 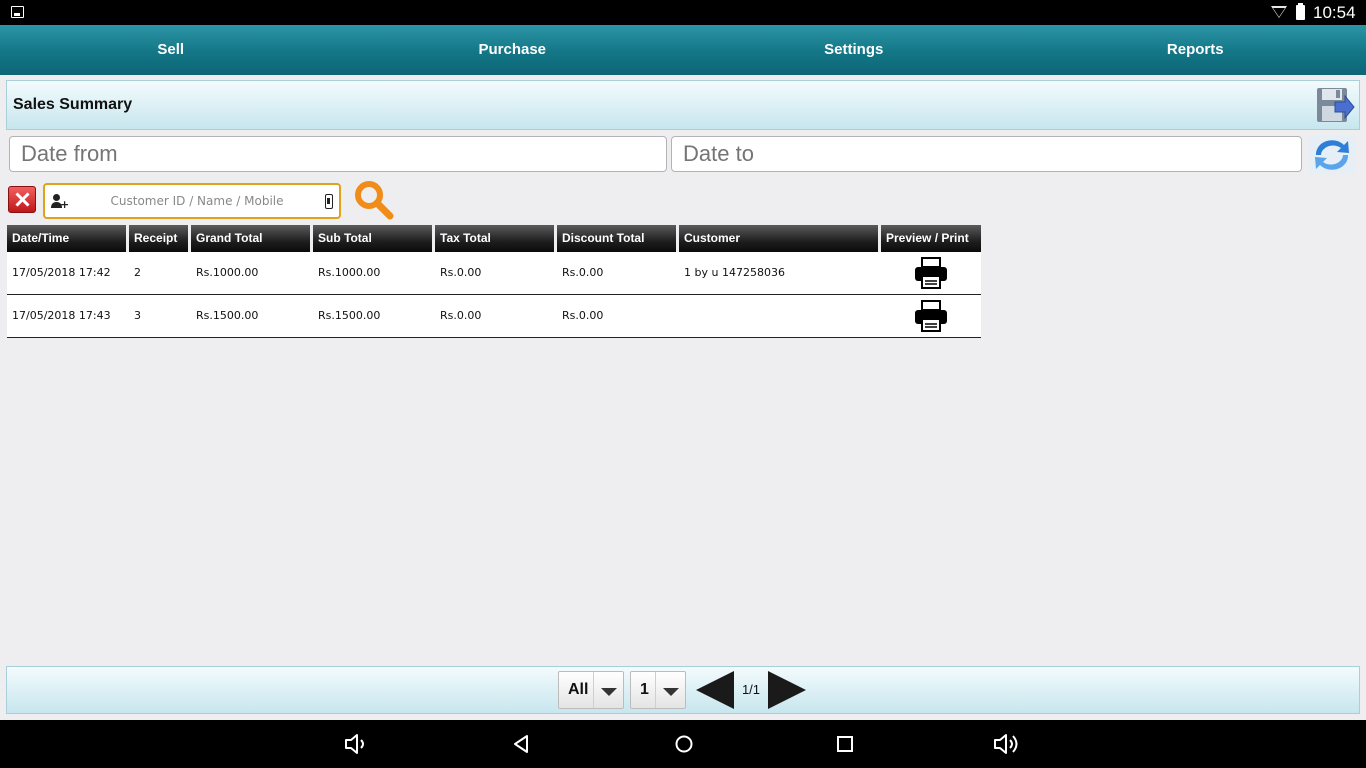 What do you see at coordinates (1007, 744) in the screenshot?
I see `volume-up-icon` at bounding box center [1007, 744].